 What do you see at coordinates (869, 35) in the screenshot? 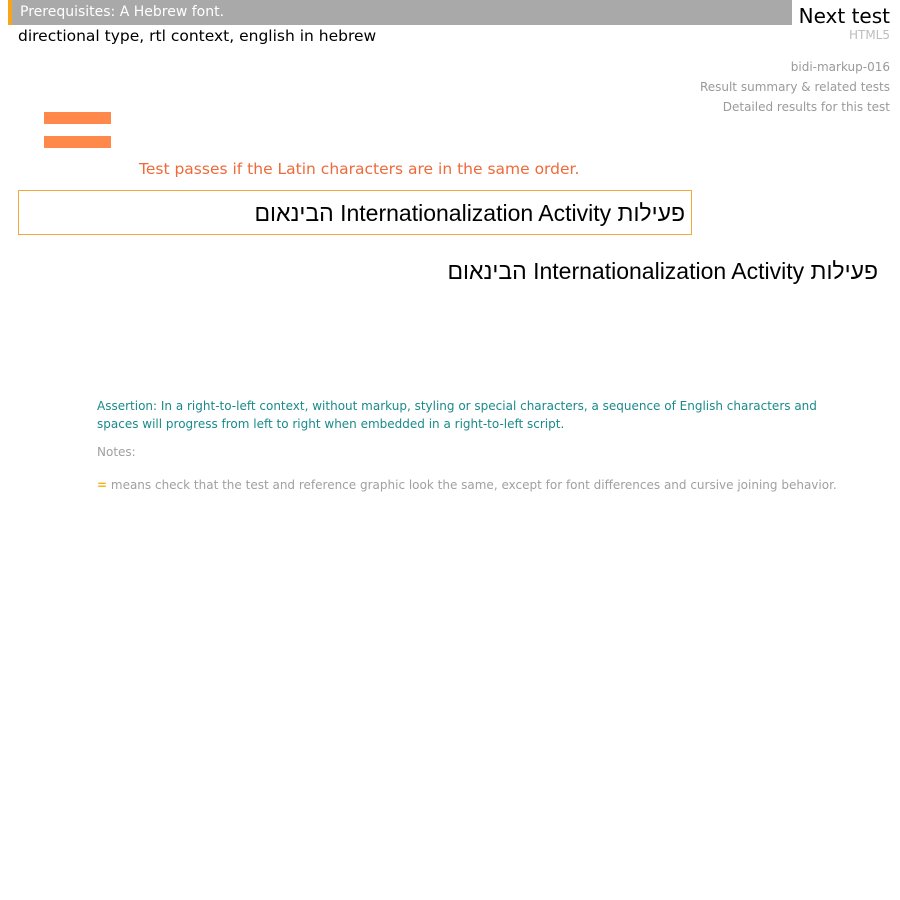
I see `spec-label: HTML5` at bounding box center [869, 35].